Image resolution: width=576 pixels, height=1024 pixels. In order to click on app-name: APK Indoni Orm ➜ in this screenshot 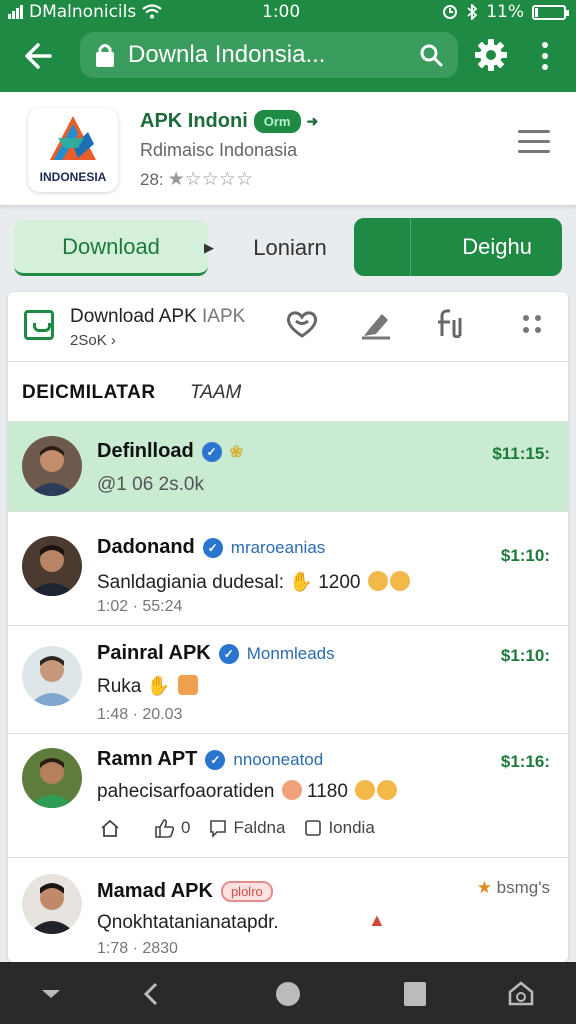, I will do `click(229, 121)`.